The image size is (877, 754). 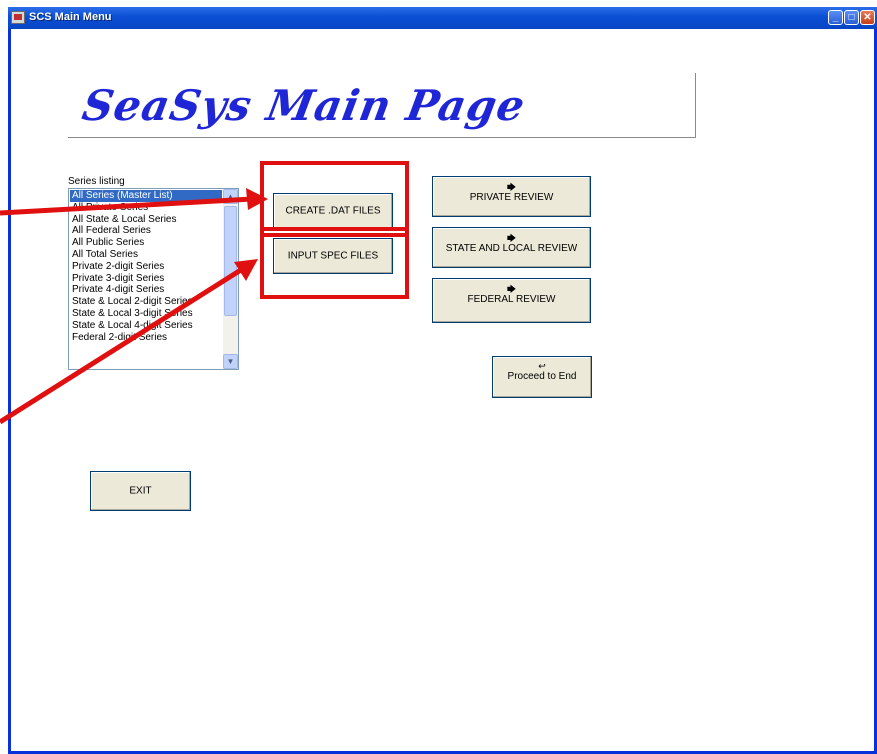 I want to click on arrow-to-input-spec, so click(x=129, y=342).